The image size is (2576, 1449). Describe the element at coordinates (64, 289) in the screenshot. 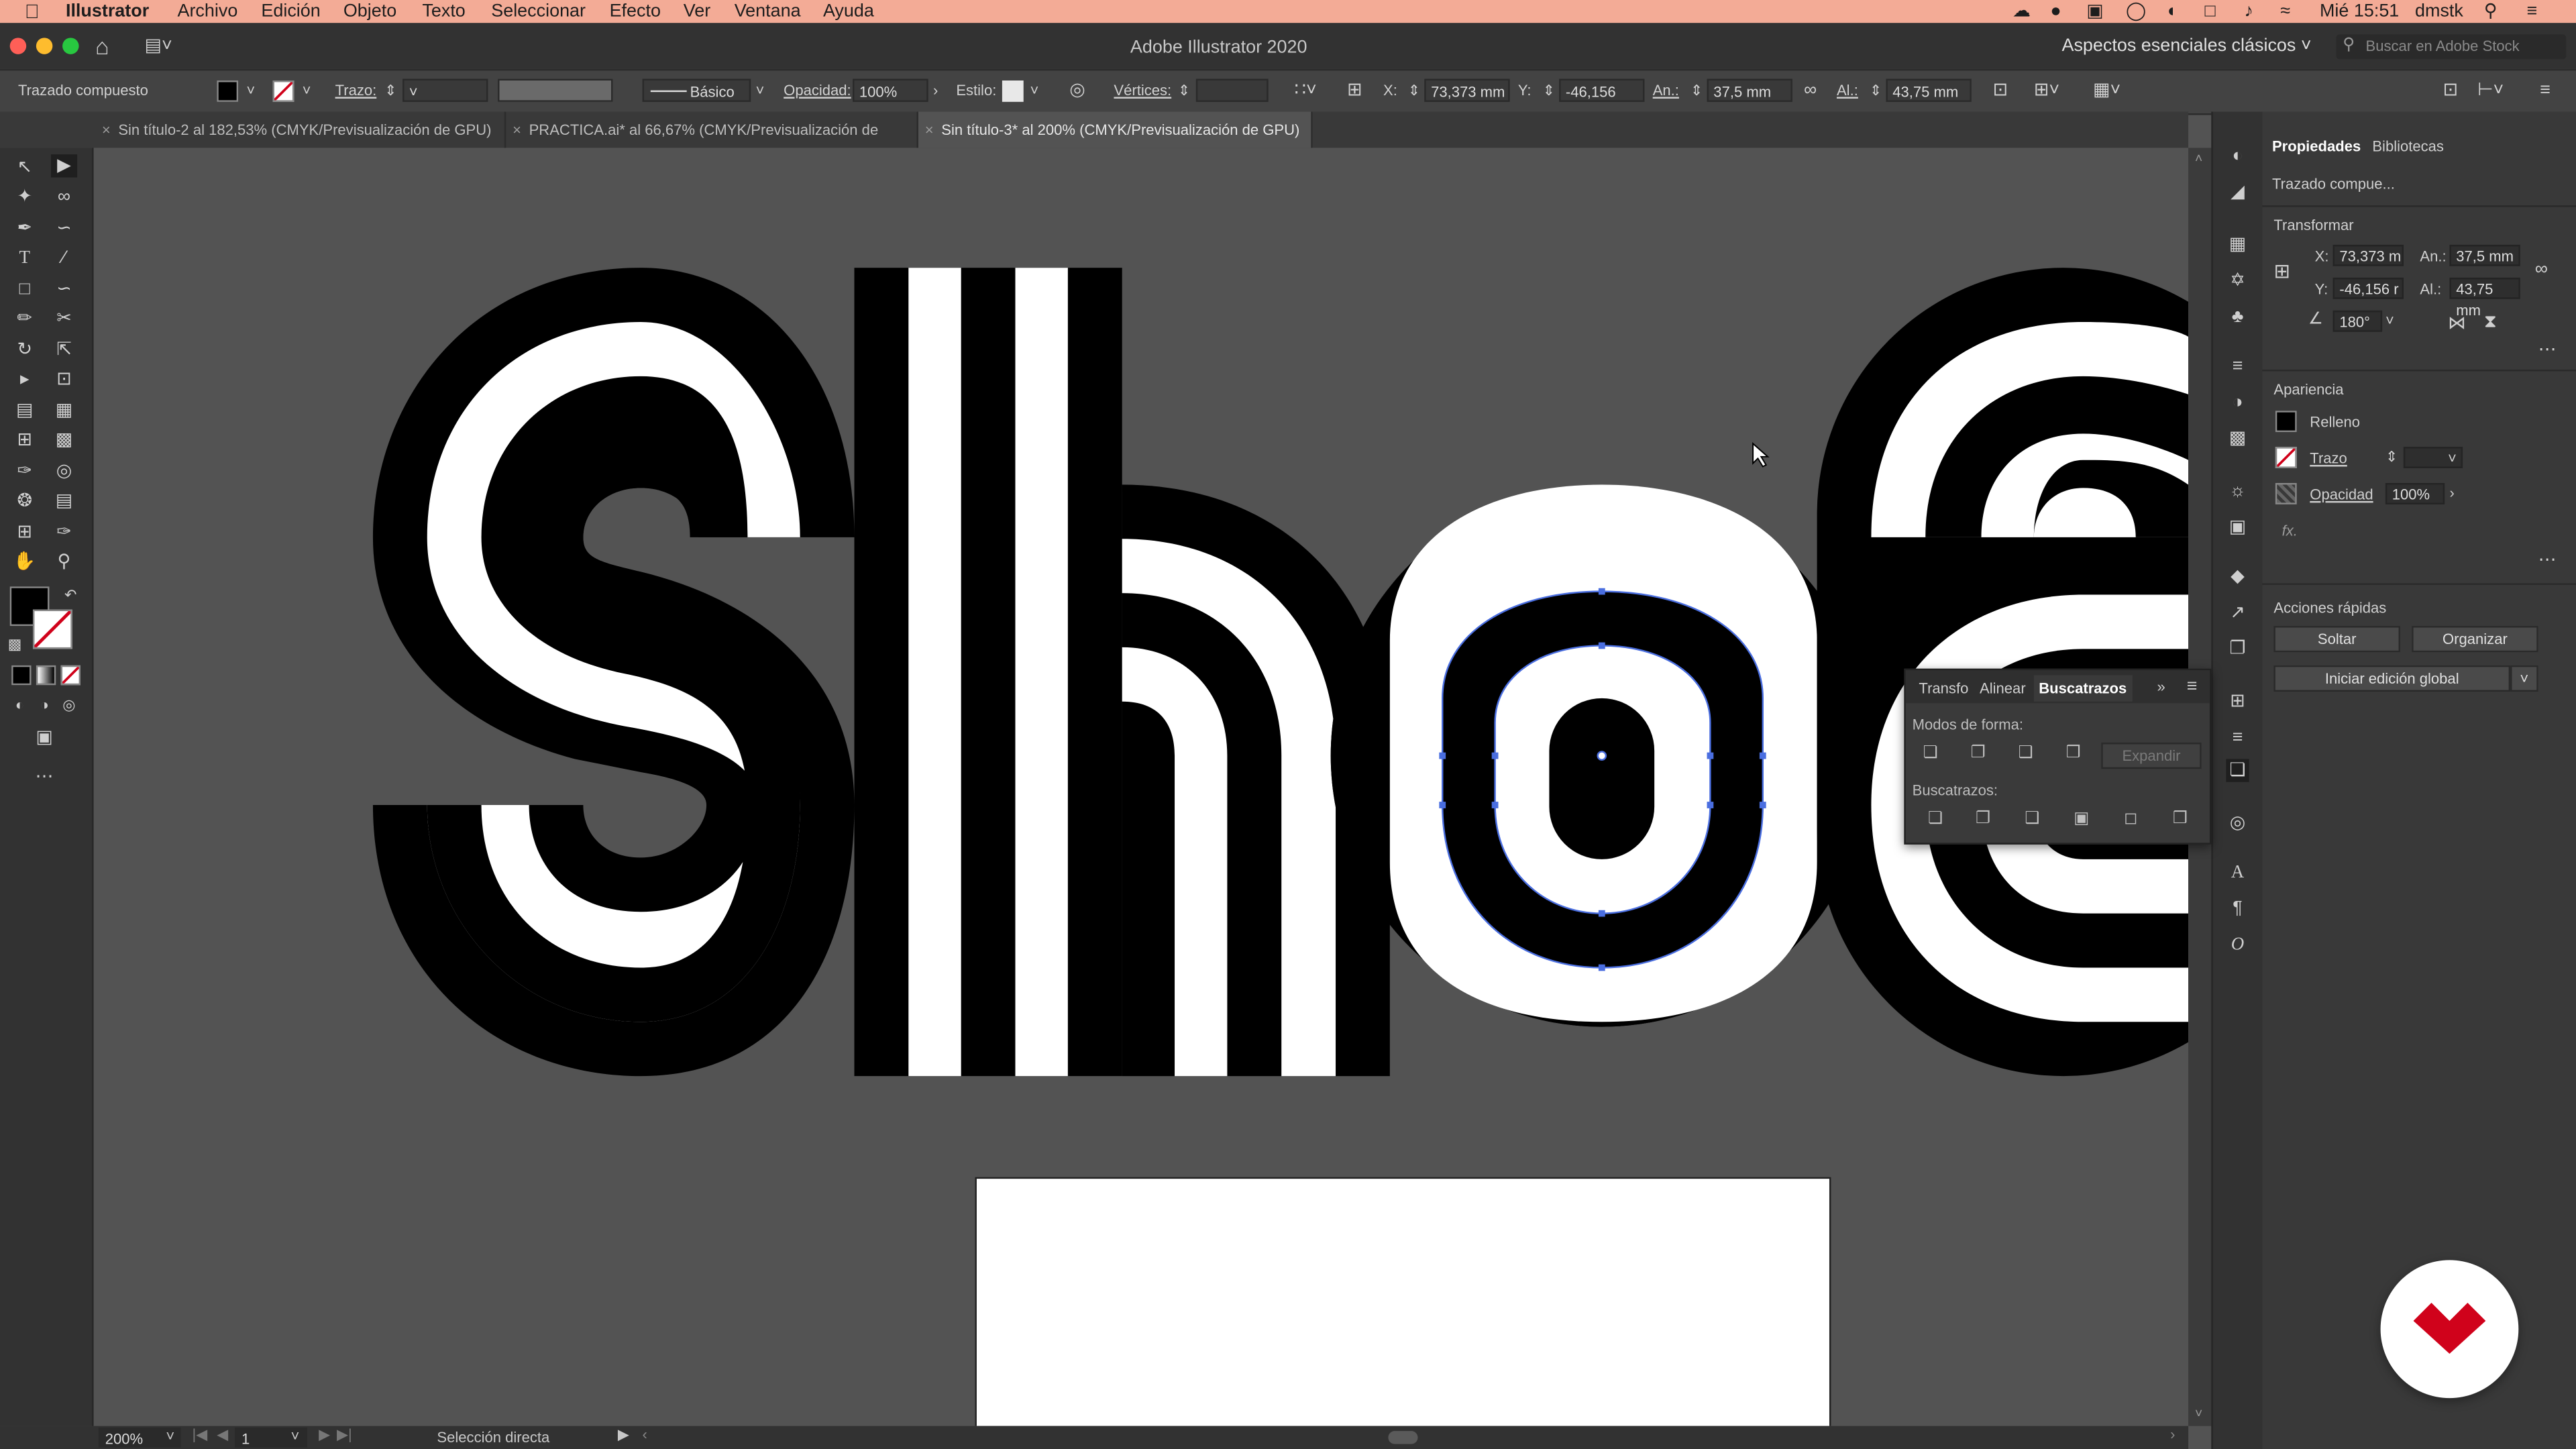

I see `paintbrush-tool-icon: ∽` at that location.